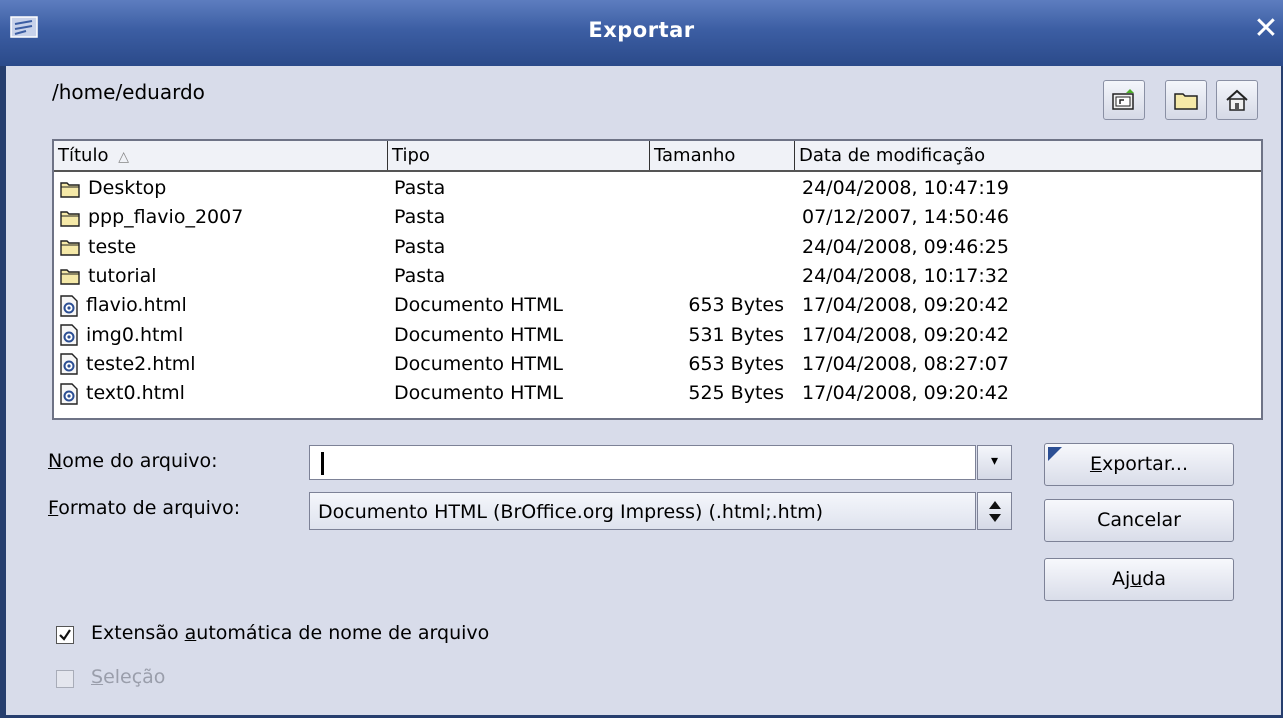  I want to click on sort-ascending-icon: △, so click(123, 157).